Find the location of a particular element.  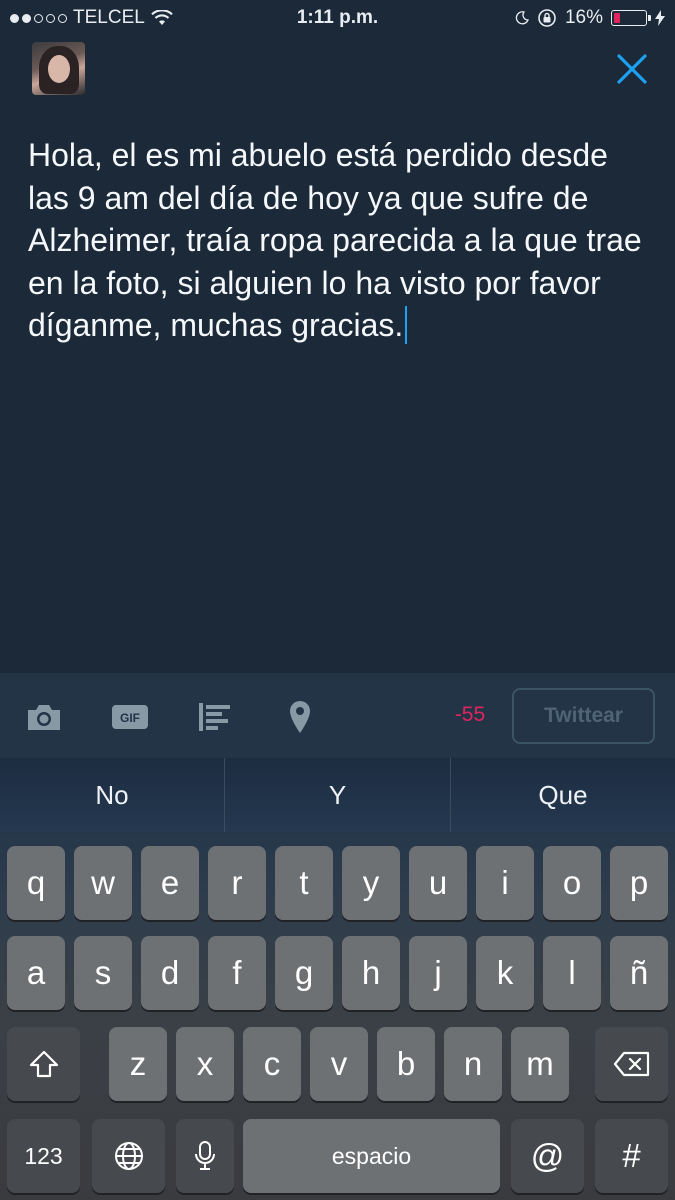

key-t: t is located at coordinates (304, 883).